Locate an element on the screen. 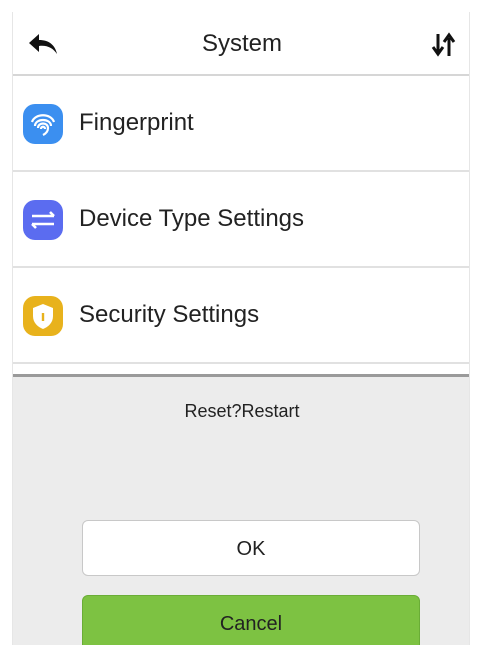 The image size is (483, 645). ok-button: OK is located at coordinates (251, 548).